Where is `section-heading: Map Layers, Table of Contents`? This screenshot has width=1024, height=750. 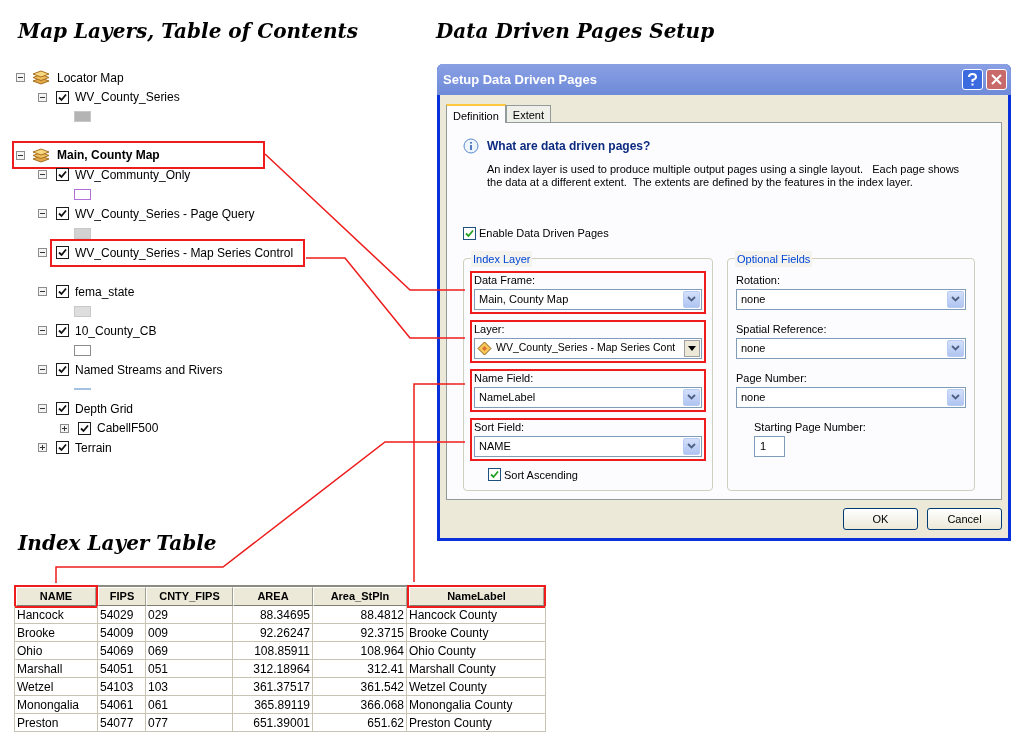 section-heading: Map Layers, Table of Contents is located at coordinates (188, 31).